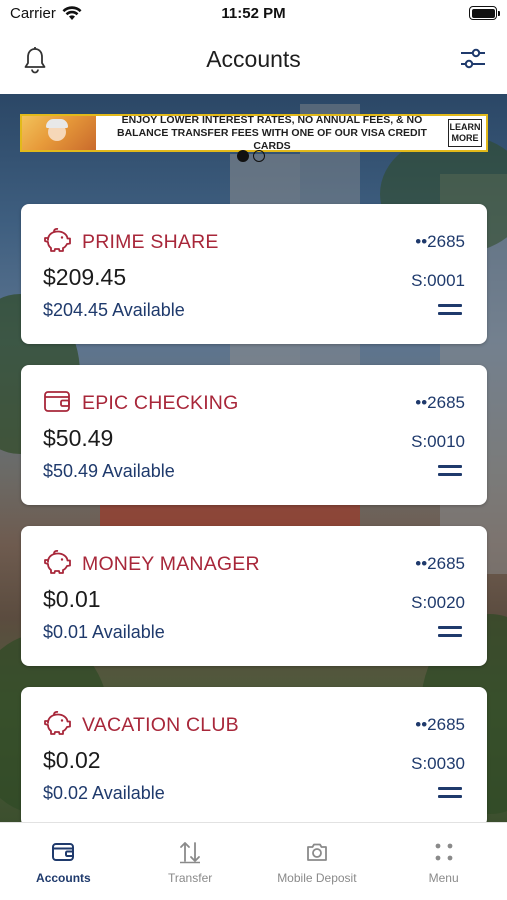 The width and height of the screenshot is (507, 900). I want to click on status-bar: Carrier 11:52 PM, so click(253, 14).